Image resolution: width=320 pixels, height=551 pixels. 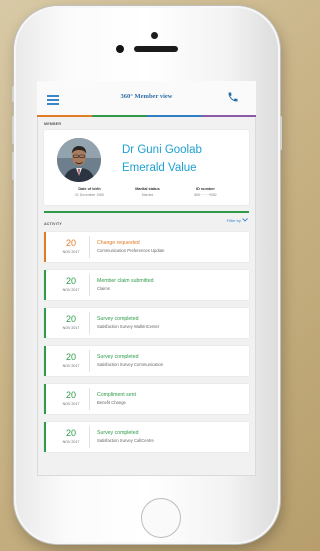 I want to click on marital-status-value: Married, so click(x=147, y=195).